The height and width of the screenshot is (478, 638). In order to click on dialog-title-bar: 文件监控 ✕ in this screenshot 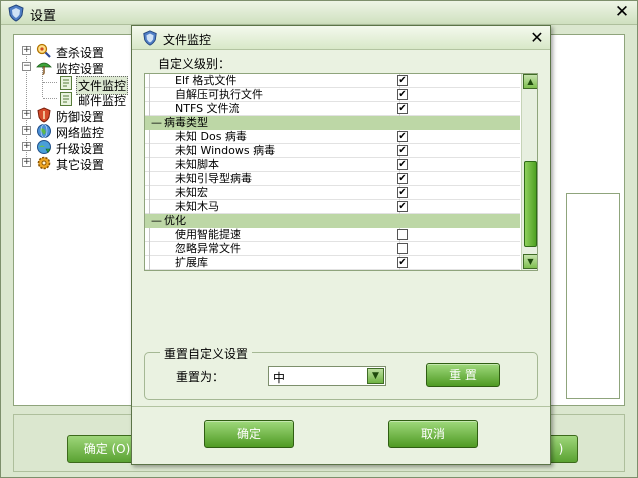, I will do `click(341, 38)`.